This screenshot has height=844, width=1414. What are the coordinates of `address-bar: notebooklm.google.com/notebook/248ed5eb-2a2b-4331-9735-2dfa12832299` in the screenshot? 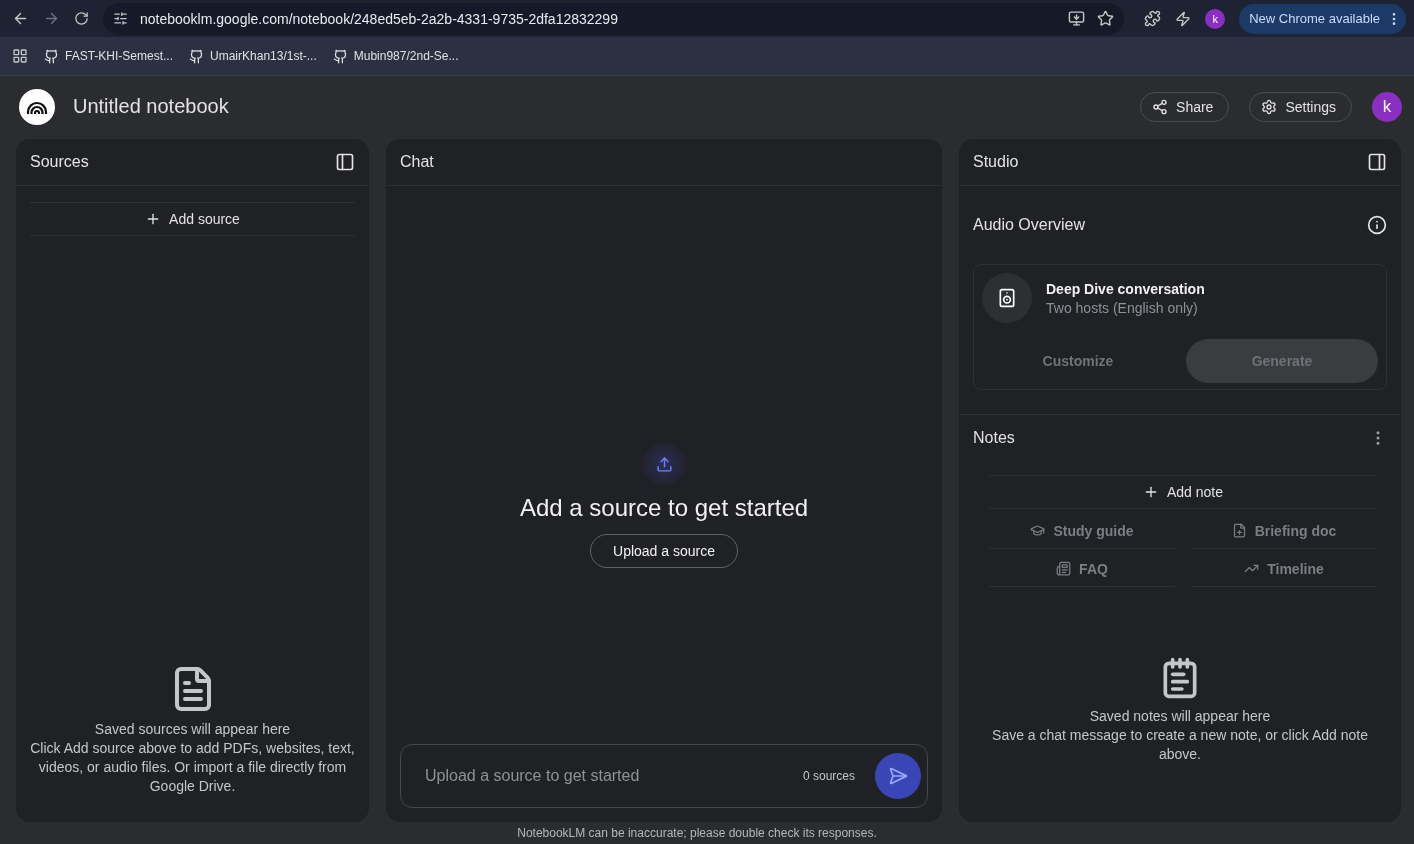 It's located at (614, 18).